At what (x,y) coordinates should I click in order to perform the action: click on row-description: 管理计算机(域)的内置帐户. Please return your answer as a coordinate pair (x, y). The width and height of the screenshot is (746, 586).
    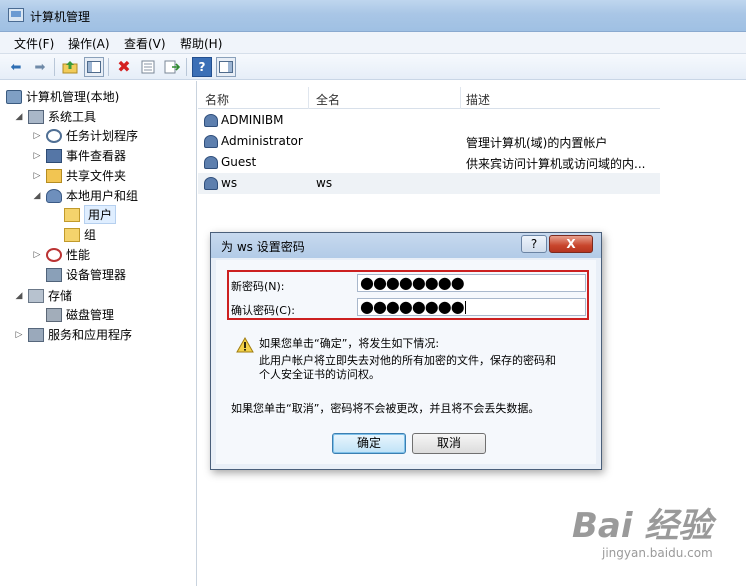
    Looking at the image, I should click on (537, 143).